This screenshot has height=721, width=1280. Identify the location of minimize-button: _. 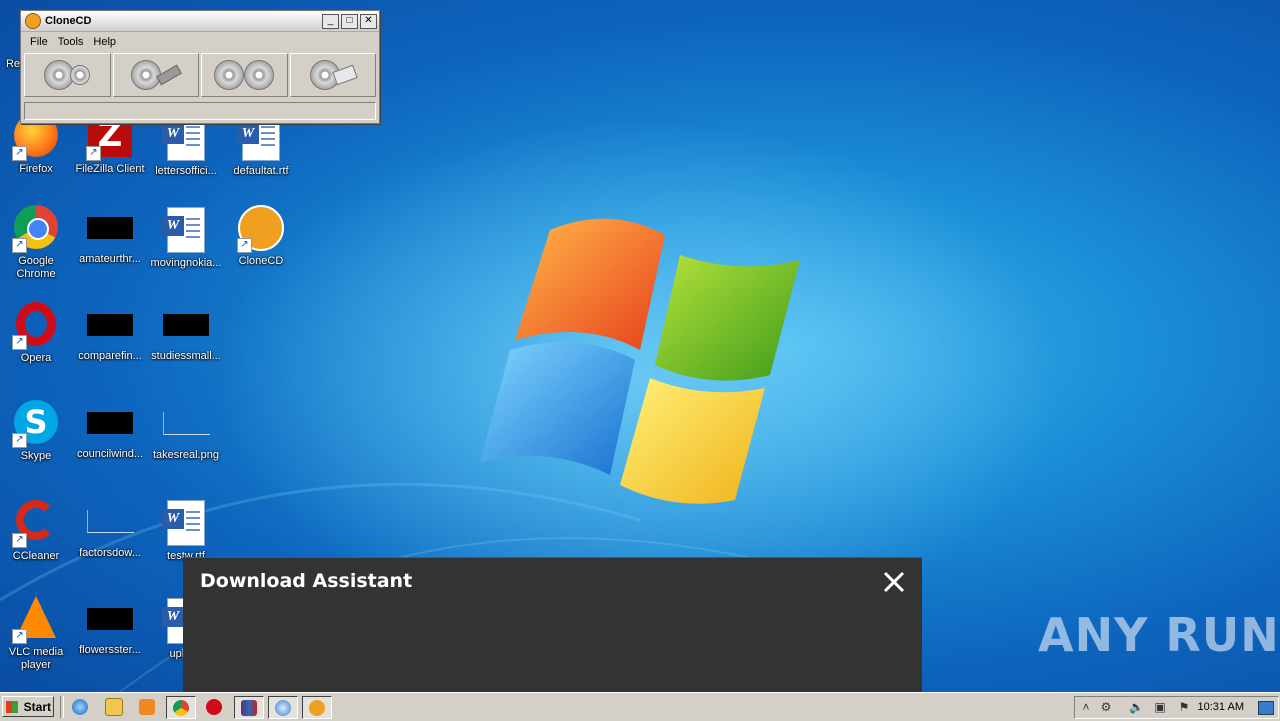
(330, 21).